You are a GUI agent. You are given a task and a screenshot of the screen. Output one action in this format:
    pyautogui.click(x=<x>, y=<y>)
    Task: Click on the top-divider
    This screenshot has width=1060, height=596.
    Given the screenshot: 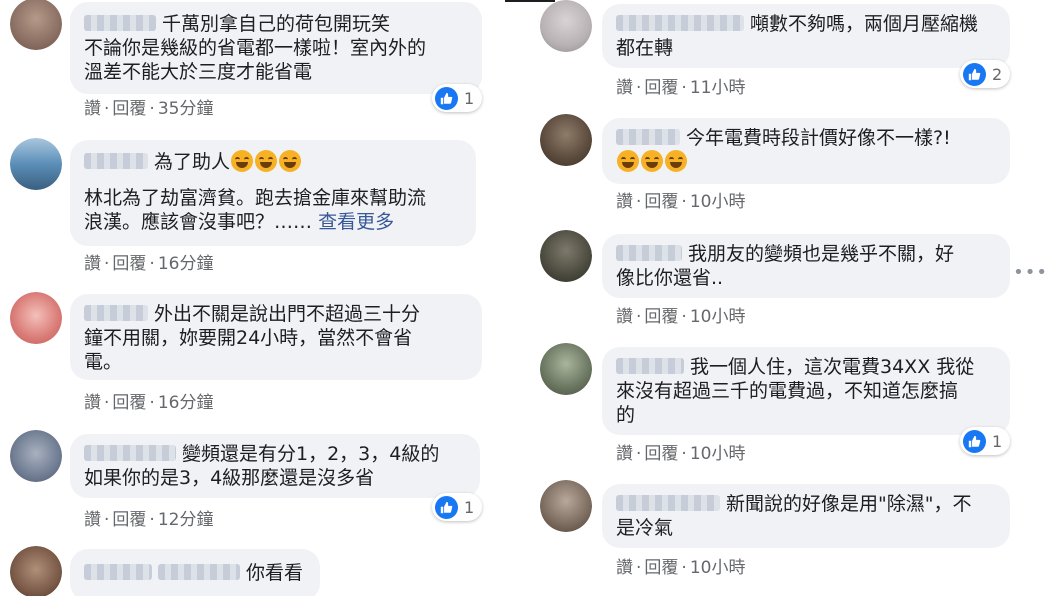 What is the action you would take?
    pyautogui.click(x=530, y=1)
    